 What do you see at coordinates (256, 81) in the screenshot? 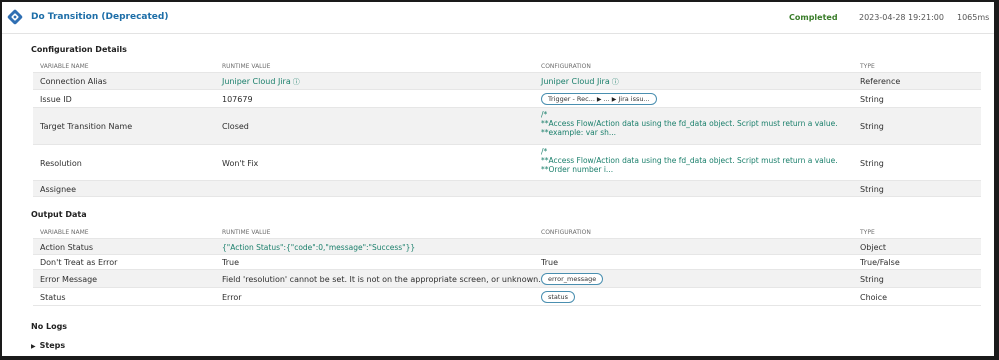
I see `runtime-value: Juniper Cloud Jira` at bounding box center [256, 81].